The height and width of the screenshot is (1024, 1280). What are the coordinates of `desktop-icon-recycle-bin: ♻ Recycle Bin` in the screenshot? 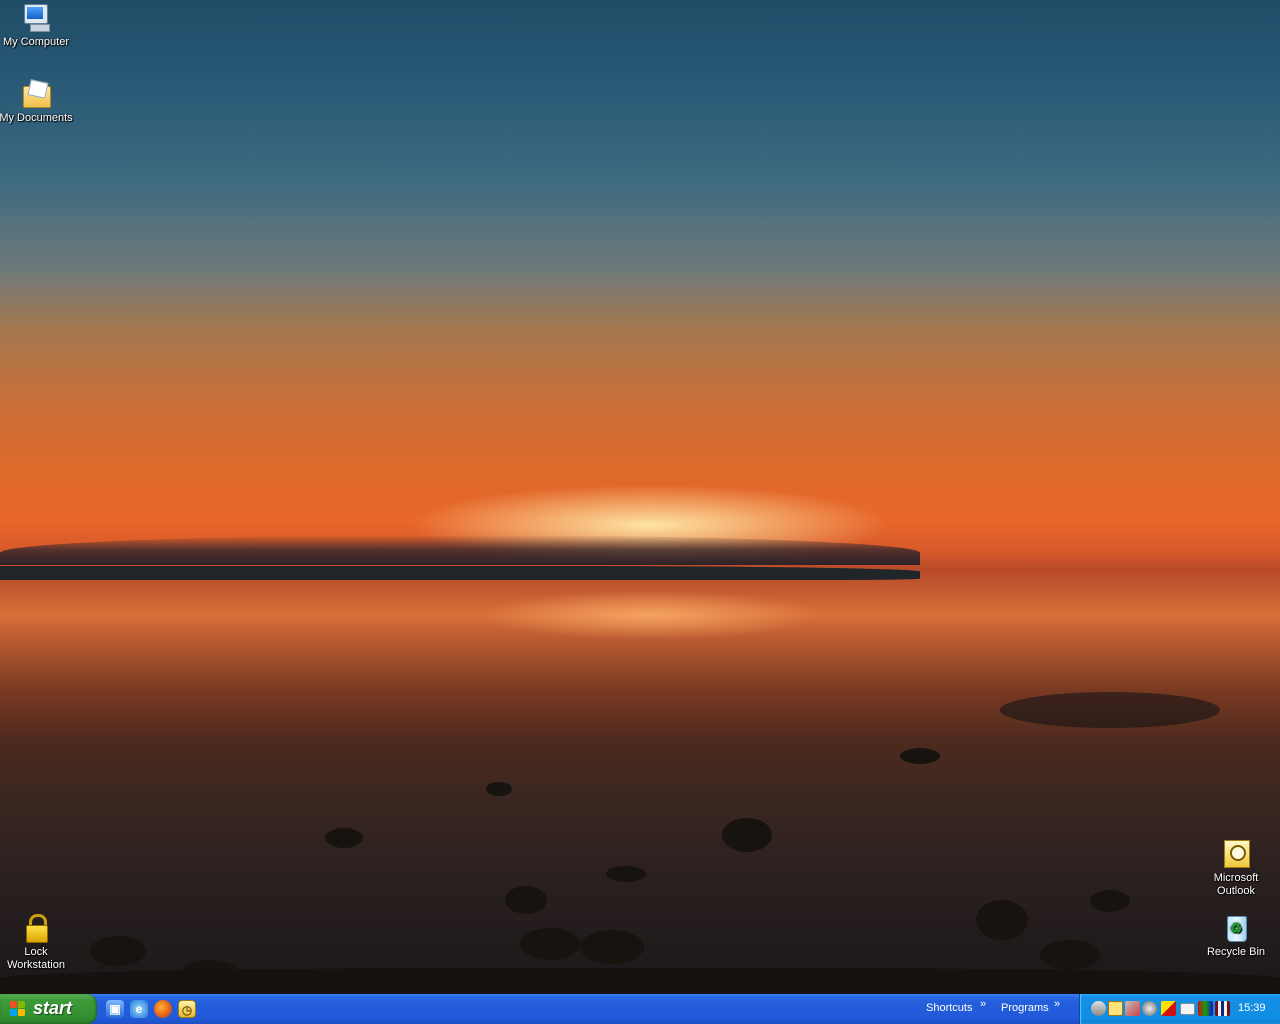 It's located at (1236, 935).